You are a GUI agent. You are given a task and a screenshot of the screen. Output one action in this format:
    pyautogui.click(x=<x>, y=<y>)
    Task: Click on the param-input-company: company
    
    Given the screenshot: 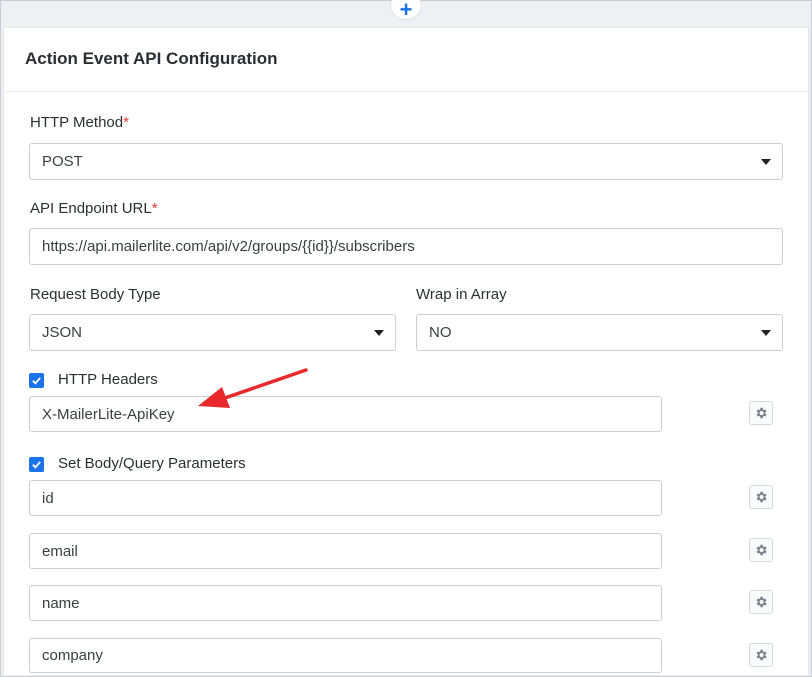 What is the action you would take?
    pyautogui.click(x=345, y=655)
    